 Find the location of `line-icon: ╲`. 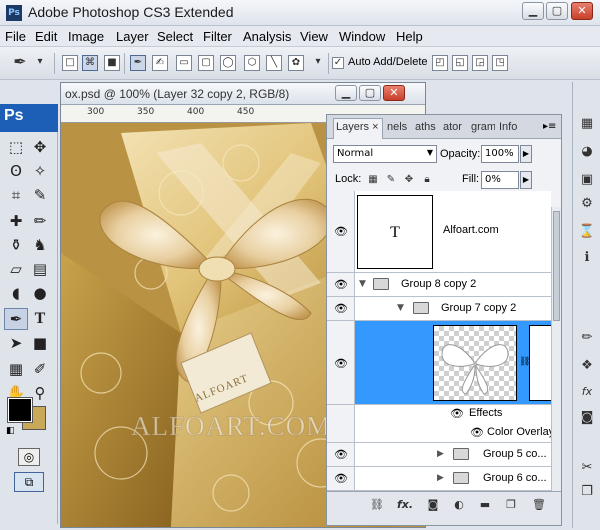

line-icon: ╲ is located at coordinates (274, 63).